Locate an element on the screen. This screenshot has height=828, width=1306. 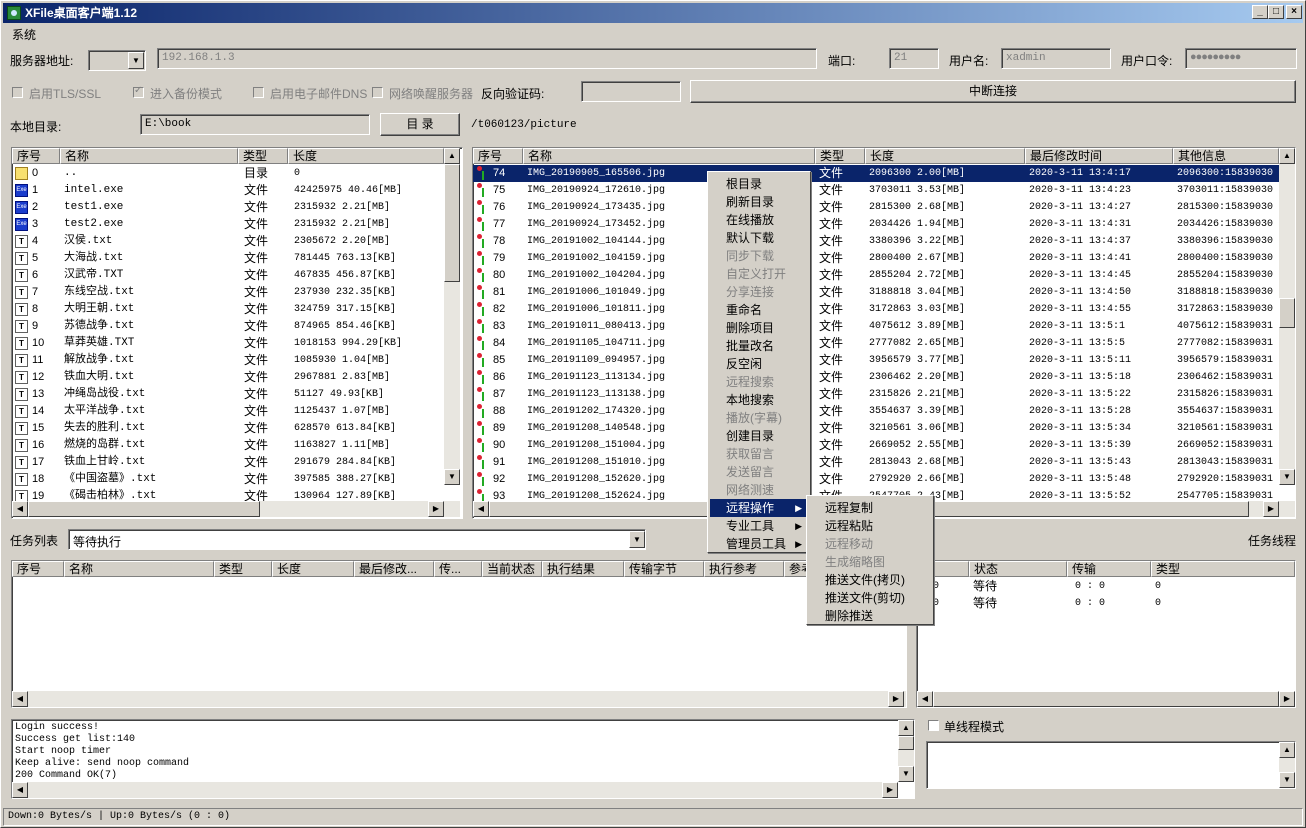
thread-column-header: 状态 is located at coordinates (1018, 569).